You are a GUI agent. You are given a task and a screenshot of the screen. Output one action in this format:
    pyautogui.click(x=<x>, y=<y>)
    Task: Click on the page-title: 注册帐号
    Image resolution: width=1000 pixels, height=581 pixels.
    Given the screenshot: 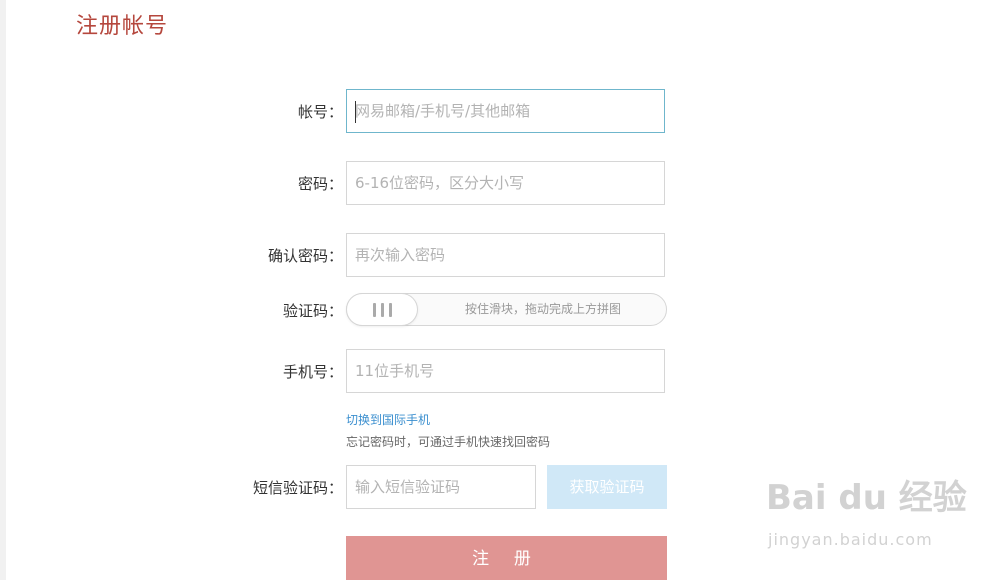 What is the action you would take?
    pyautogui.click(x=122, y=26)
    